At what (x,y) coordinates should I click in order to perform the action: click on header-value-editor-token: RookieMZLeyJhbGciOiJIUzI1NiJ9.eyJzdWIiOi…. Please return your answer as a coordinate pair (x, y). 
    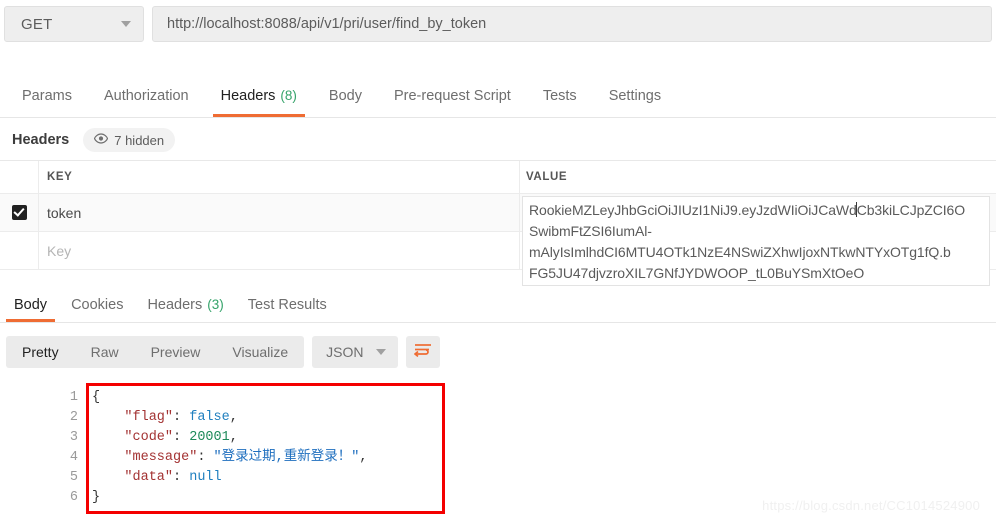
    Looking at the image, I should click on (756, 241).